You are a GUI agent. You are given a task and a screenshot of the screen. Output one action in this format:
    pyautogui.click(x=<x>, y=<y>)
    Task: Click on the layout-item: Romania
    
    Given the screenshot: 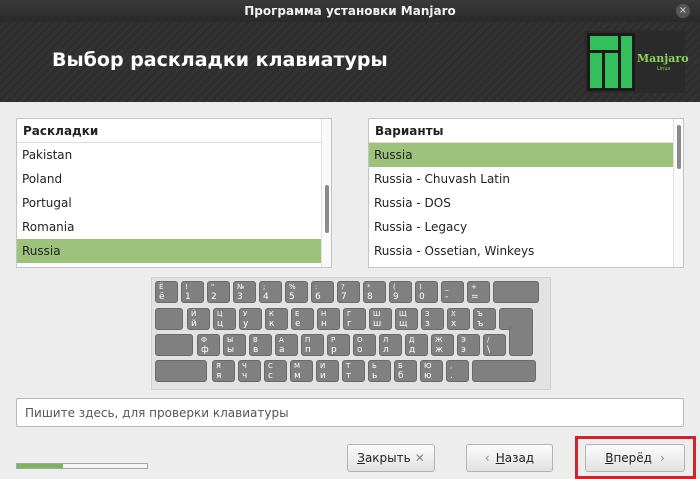 What is the action you would take?
    pyautogui.click(x=174, y=227)
    